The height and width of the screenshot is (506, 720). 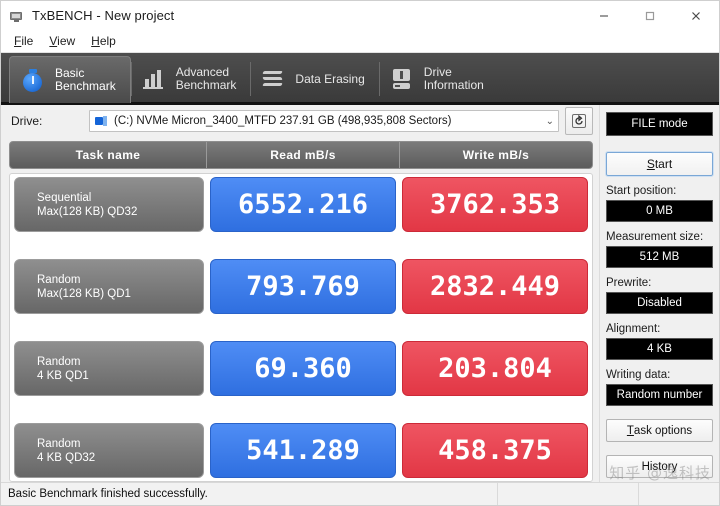 I want to click on write-value: 203.804, so click(x=495, y=368).